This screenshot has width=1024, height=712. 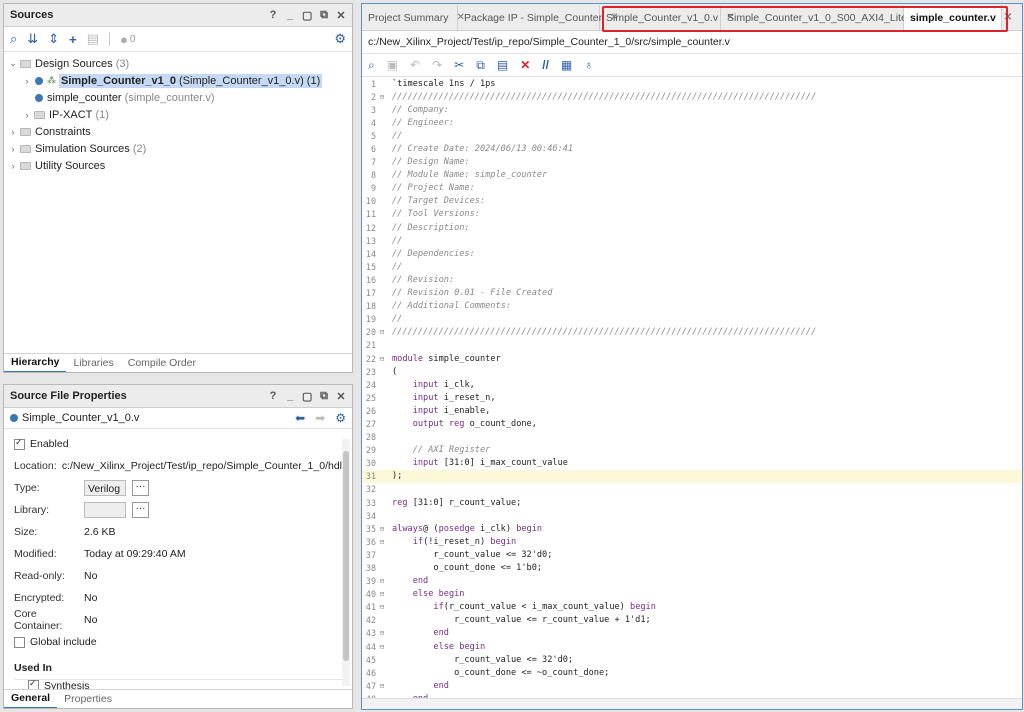 What do you see at coordinates (162, 363) in the screenshot?
I see `tab-compile-order: Compile Order` at bounding box center [162, 363].